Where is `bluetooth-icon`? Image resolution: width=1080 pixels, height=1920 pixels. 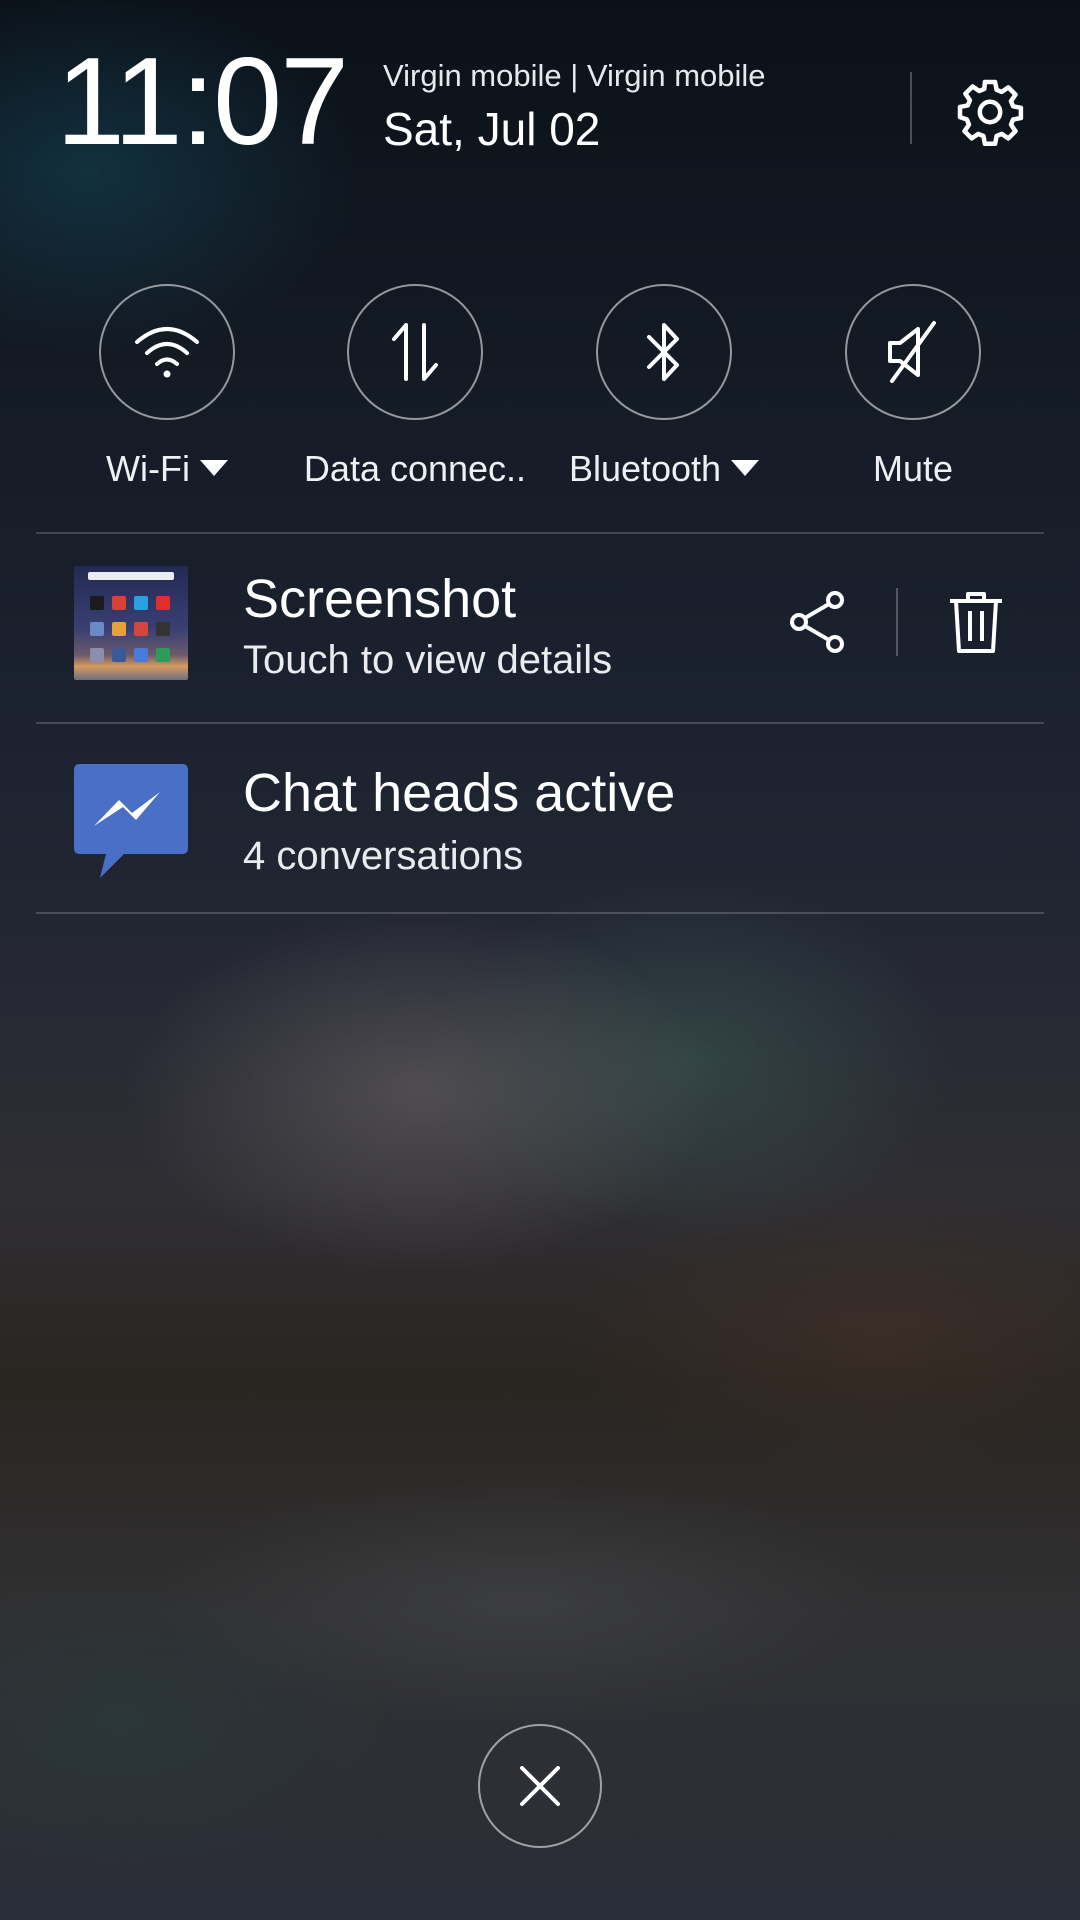
bluetooth-icon is located at coordinates (663, 352).